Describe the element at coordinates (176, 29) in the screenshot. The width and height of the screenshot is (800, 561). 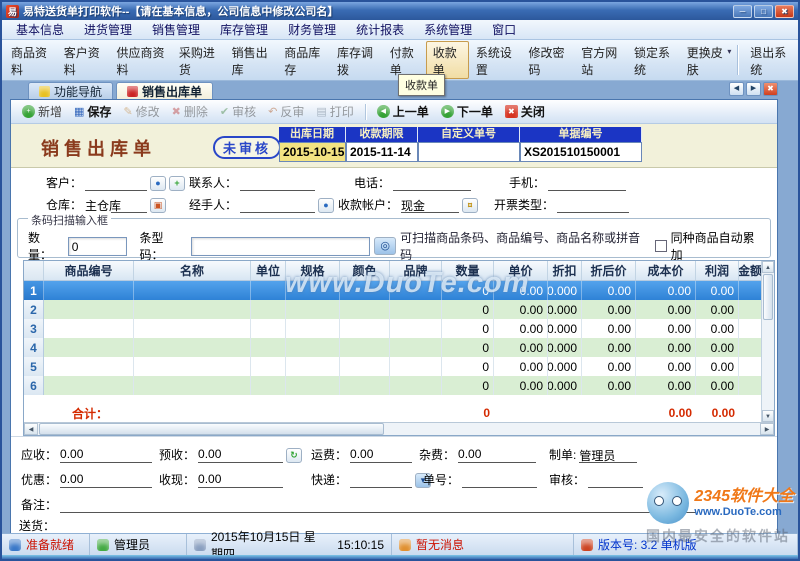
I see `menu-item-2: 销售管理` at that location.